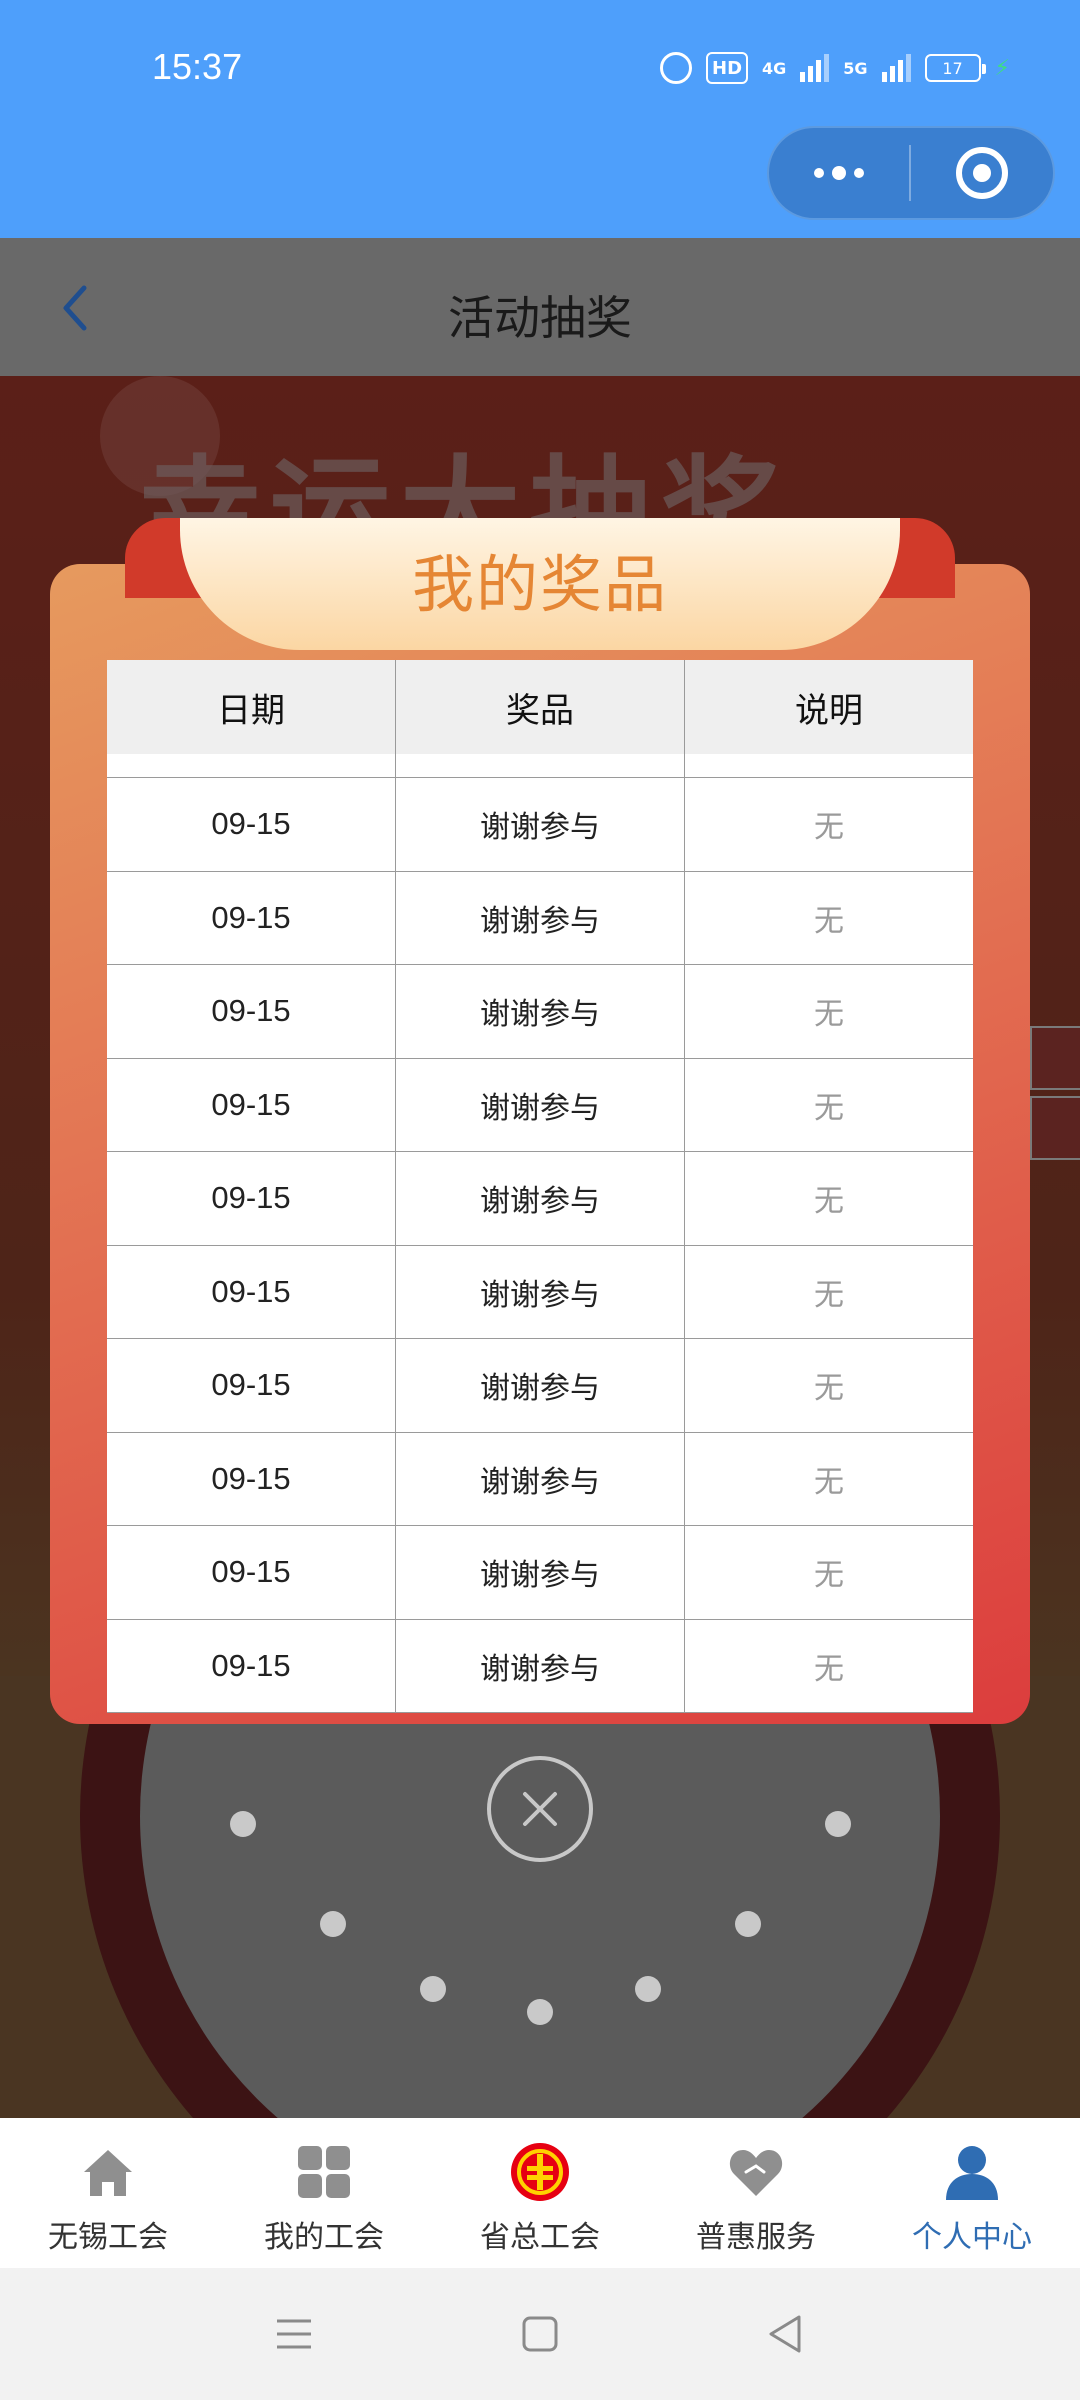 This screenshot has height=2400, width=1080. I want to click on page-title: 活动抽奖, so click(540, 318).